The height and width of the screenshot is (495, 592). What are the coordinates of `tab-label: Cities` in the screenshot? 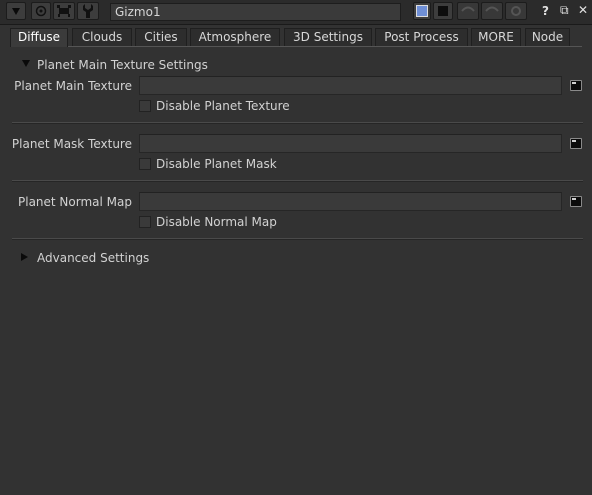 It's located at (161, 37).